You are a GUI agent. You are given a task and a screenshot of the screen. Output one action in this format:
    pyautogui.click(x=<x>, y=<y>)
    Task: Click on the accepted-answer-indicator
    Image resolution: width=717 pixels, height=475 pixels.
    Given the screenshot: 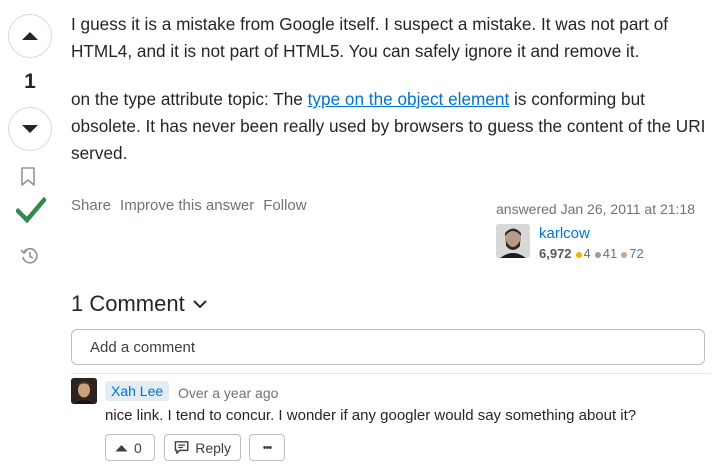 What is the action you would take?
    pyautogui.click(x=31, y=210)
    